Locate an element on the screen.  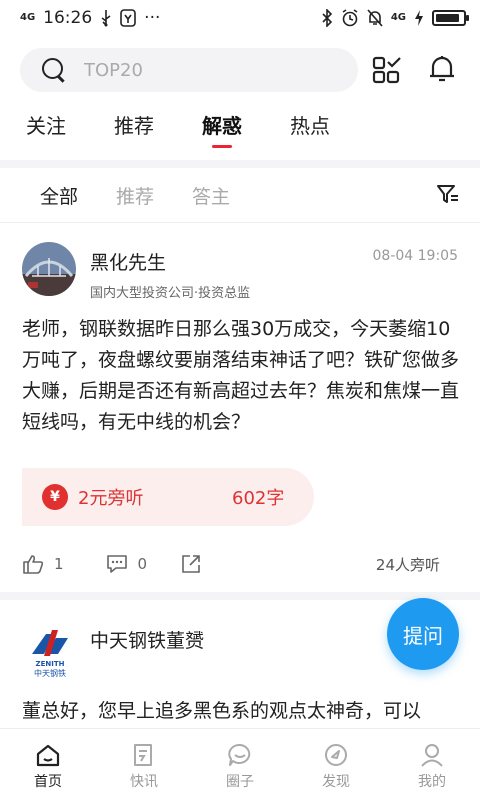
author-name: 中天钢铁董赟 is located at coordinates (147, 639).